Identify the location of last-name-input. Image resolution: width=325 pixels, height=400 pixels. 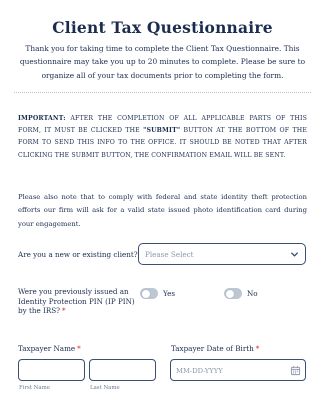
(122, 370).